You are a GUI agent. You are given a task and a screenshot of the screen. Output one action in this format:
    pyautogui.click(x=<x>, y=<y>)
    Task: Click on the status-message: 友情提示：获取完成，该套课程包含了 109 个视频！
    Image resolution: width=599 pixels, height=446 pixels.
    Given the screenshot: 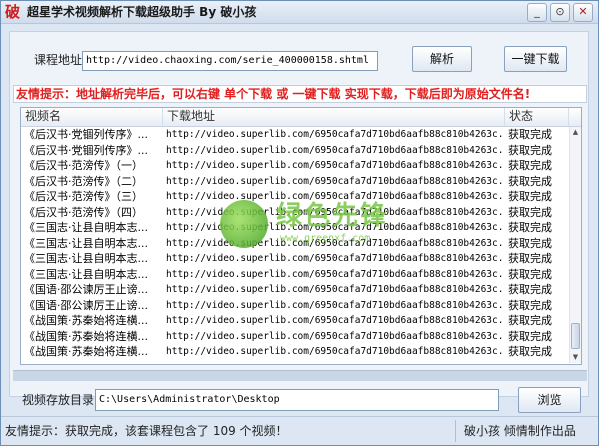 What is the action you would take?
    pyautogui.click(x=146, y=431)
    